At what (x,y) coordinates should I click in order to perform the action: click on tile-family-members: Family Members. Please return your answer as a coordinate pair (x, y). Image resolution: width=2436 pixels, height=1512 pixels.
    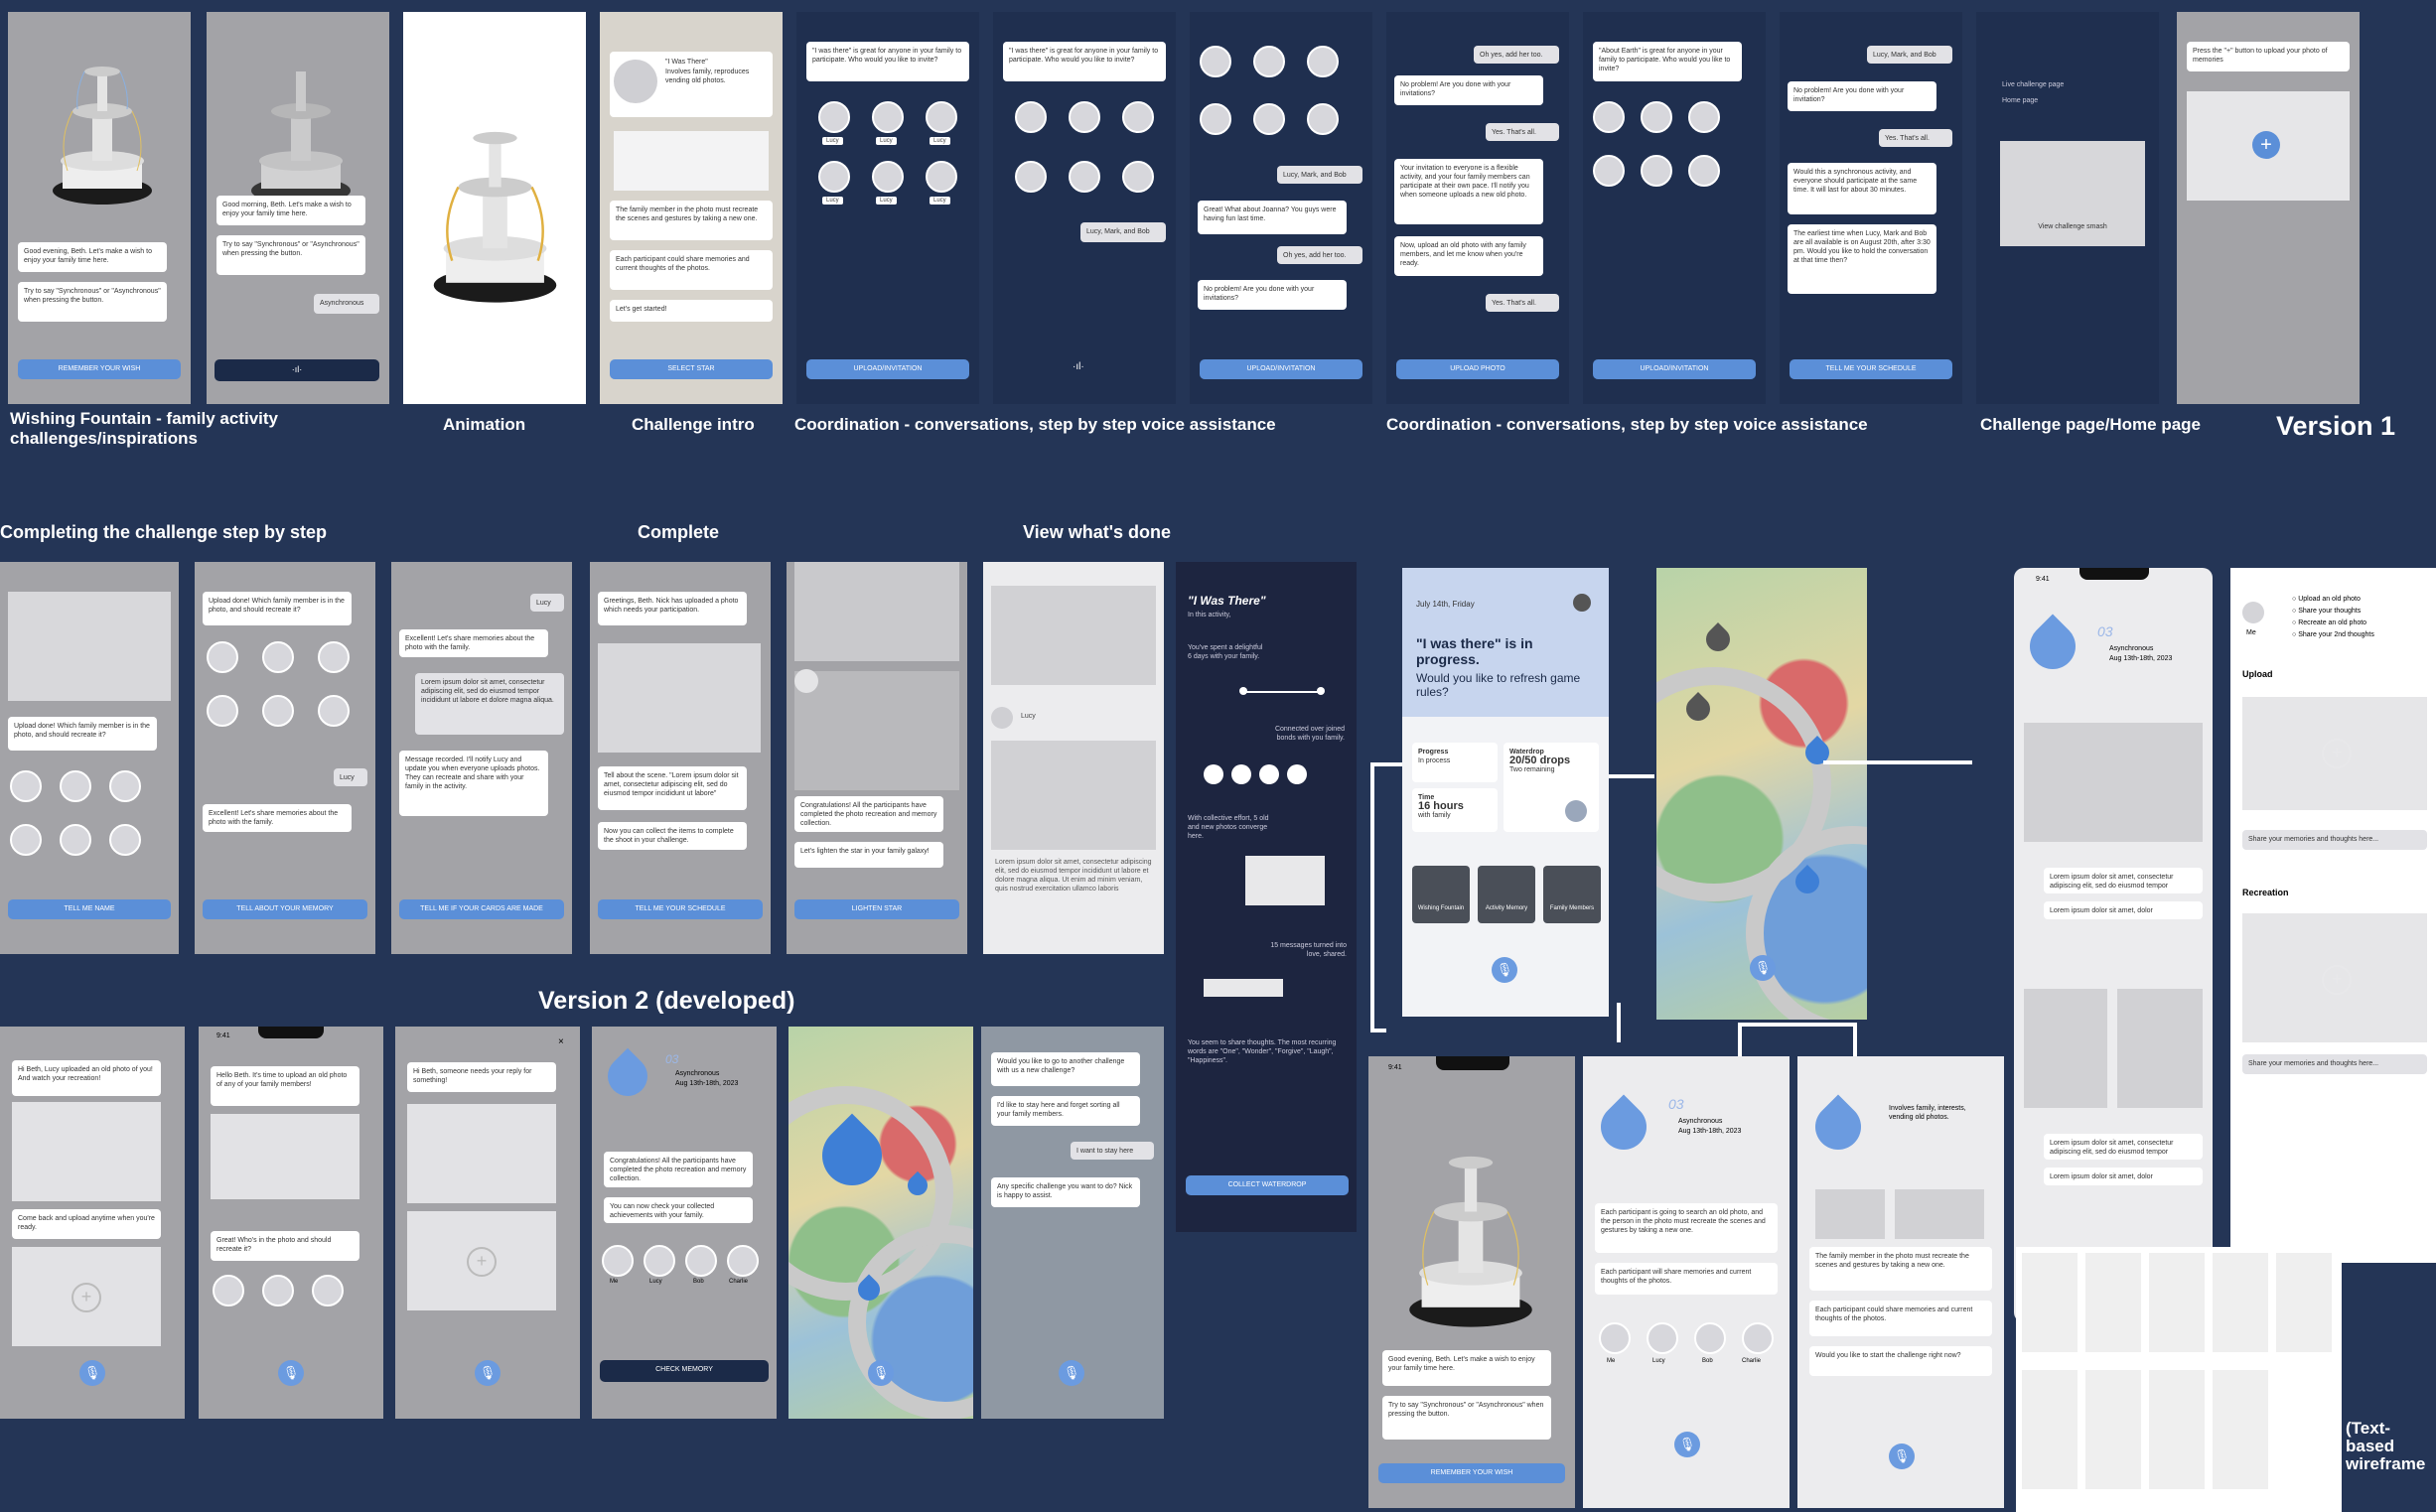
    Looking at the image, I should click on (1572, 894).